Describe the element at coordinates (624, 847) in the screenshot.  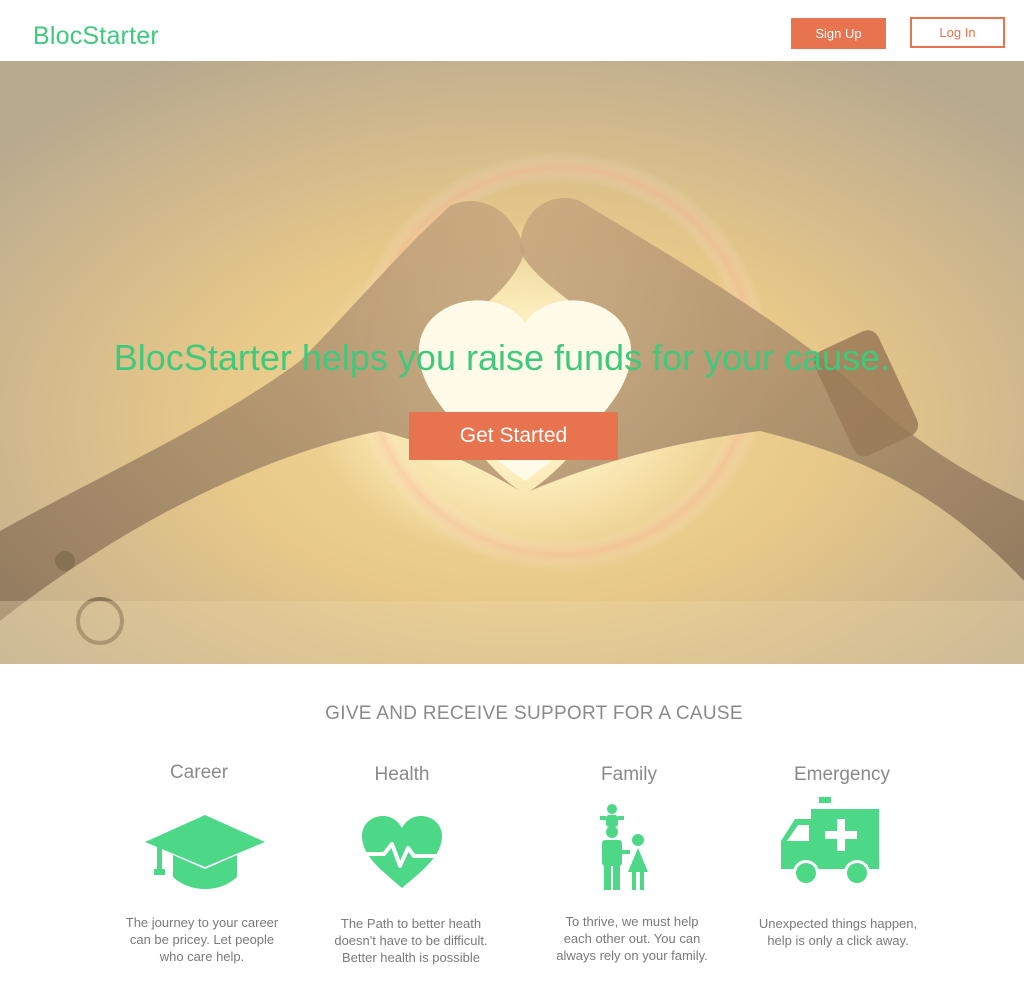
I see `family-icon` at that location.